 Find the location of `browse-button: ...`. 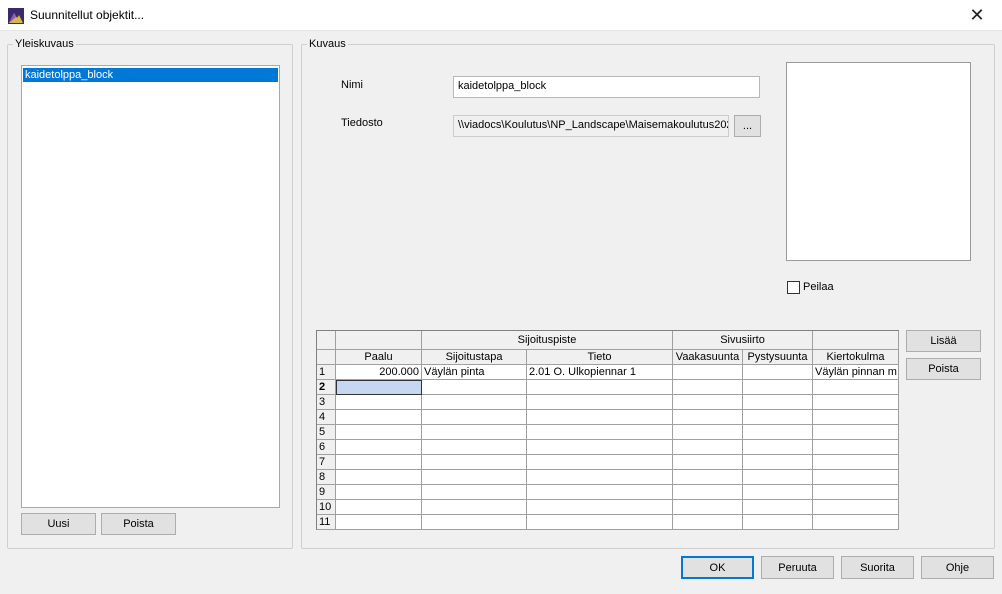

browse-button: ... is located at coordinates (747, 126).